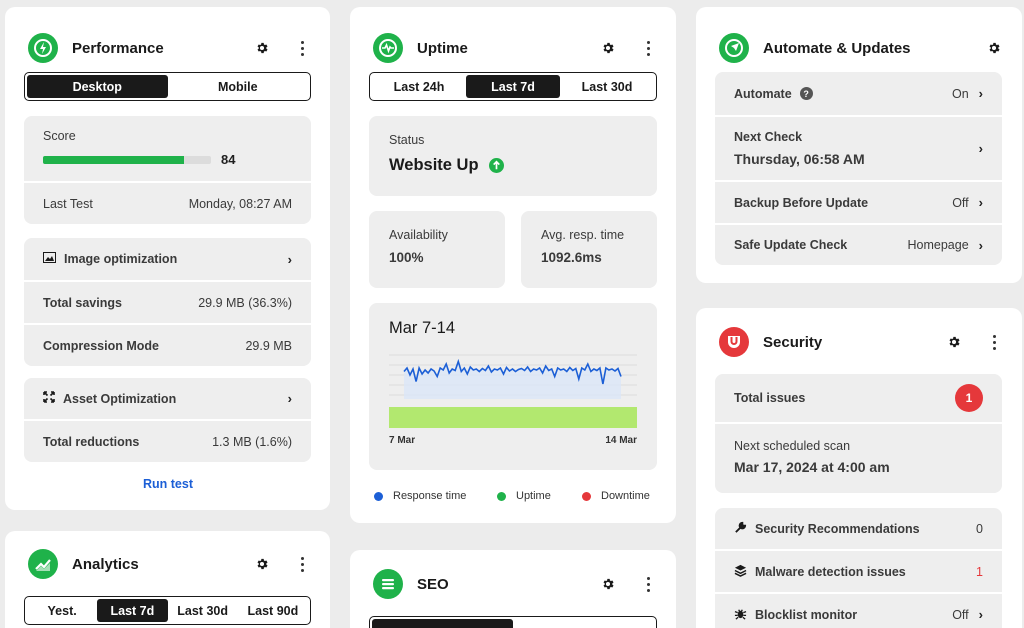 The width and height of the screenshot is (1024, 628). I want to click on asset-optimization-row: Asset Optimization ›, so click(167, 398).